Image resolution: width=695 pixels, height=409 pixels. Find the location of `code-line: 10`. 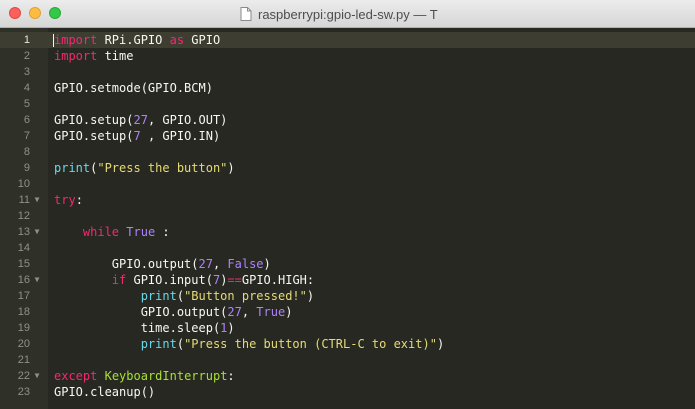

code-line: 10 is located at coordinates (347, 184).